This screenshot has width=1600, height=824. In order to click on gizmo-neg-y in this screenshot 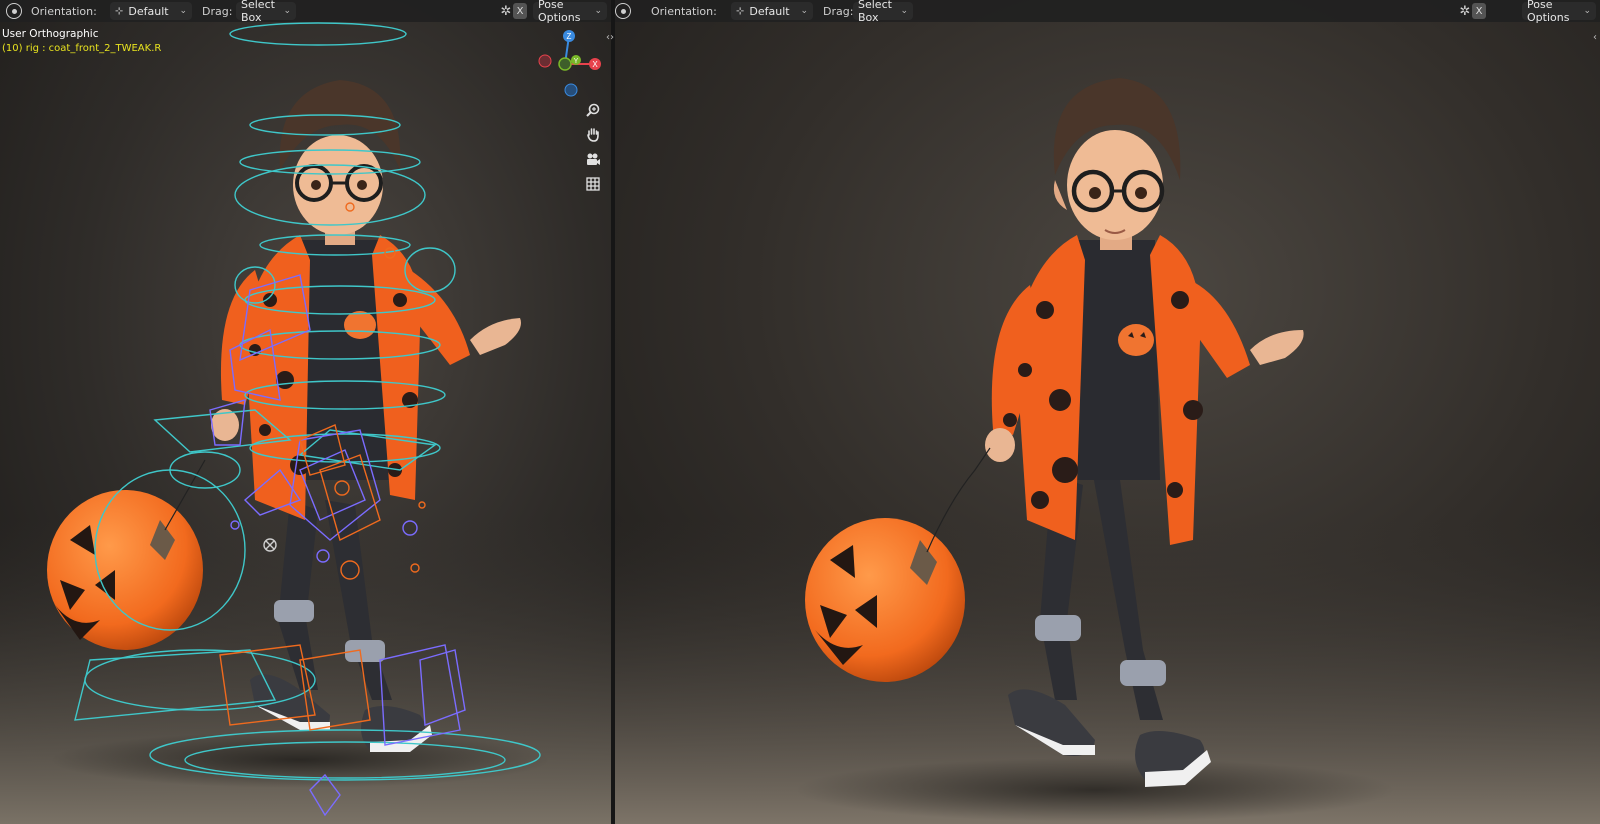, I will do `click(565, 64)`.